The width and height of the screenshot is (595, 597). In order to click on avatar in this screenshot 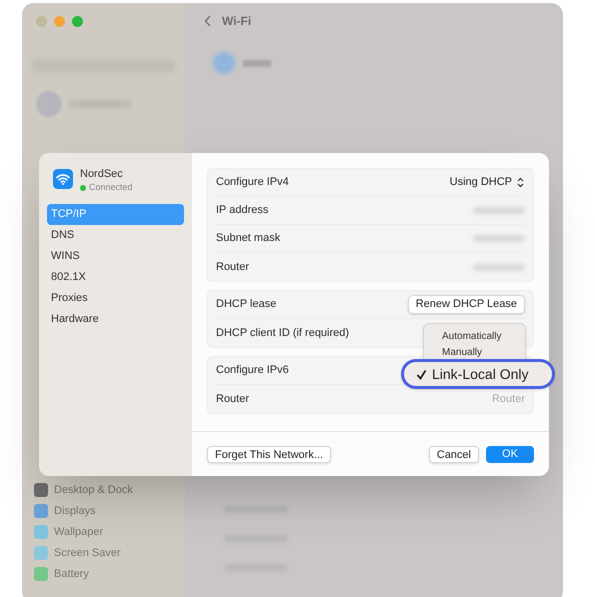, I will do `click(49, 104)`.